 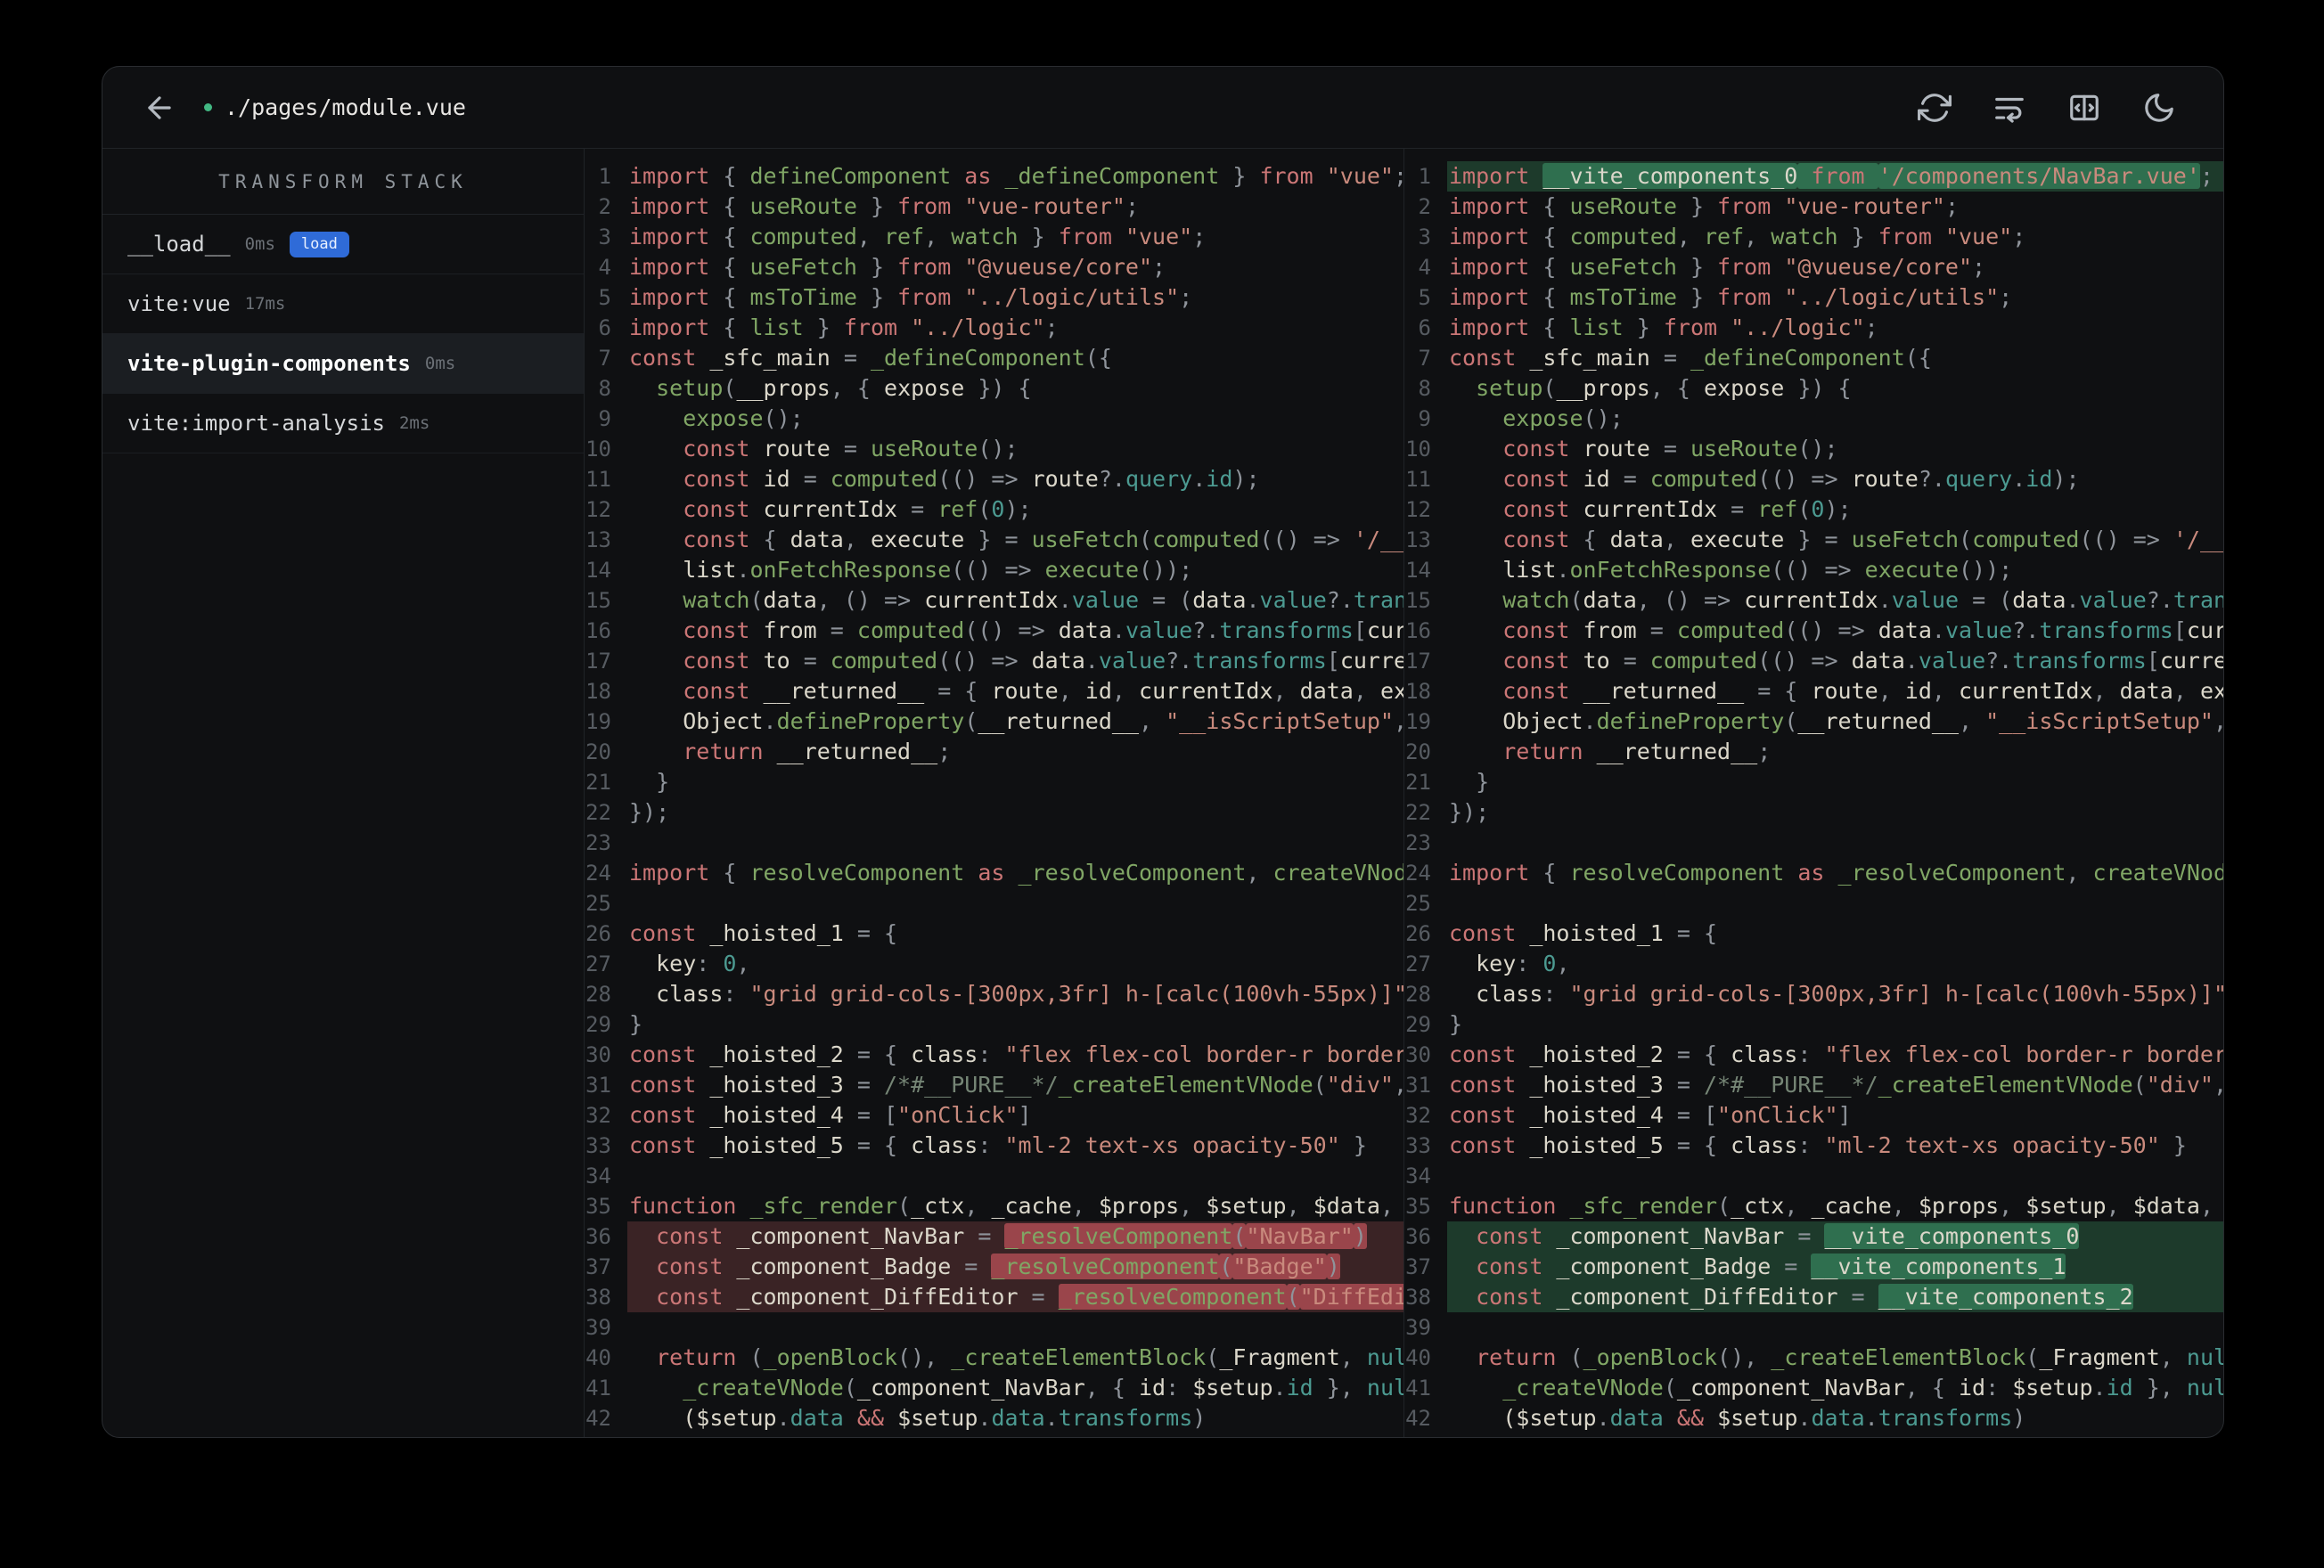 I want to click on code-token: _ctx, so click(x=1758, y=1206).